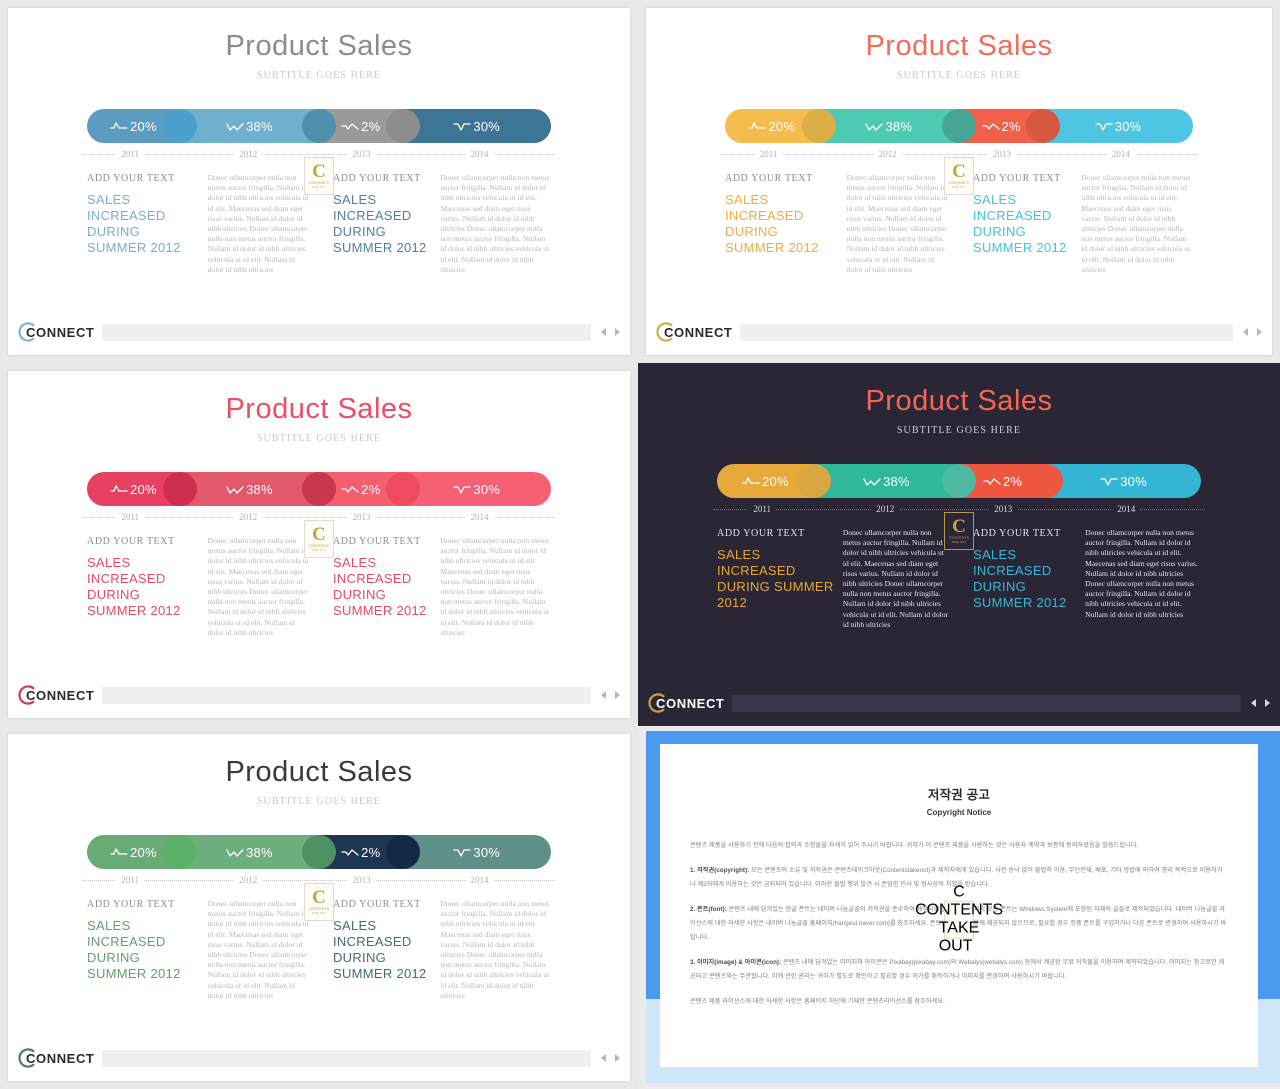  Describe the element at coordinates (1002, 481) in the screenshot. I see `segment-label: 2%` at that location.